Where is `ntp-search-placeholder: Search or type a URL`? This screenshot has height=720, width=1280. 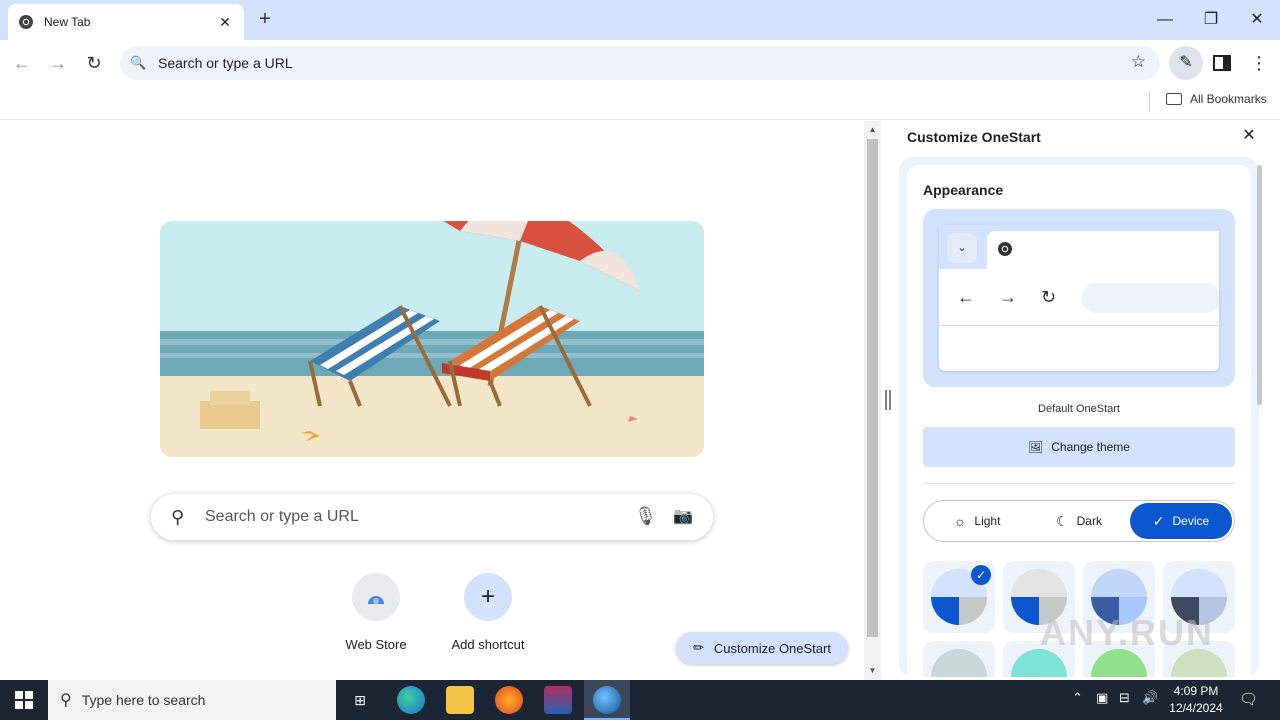 ntp-search-placeholder: Search or type a URL is located at coordinates (282, 516).